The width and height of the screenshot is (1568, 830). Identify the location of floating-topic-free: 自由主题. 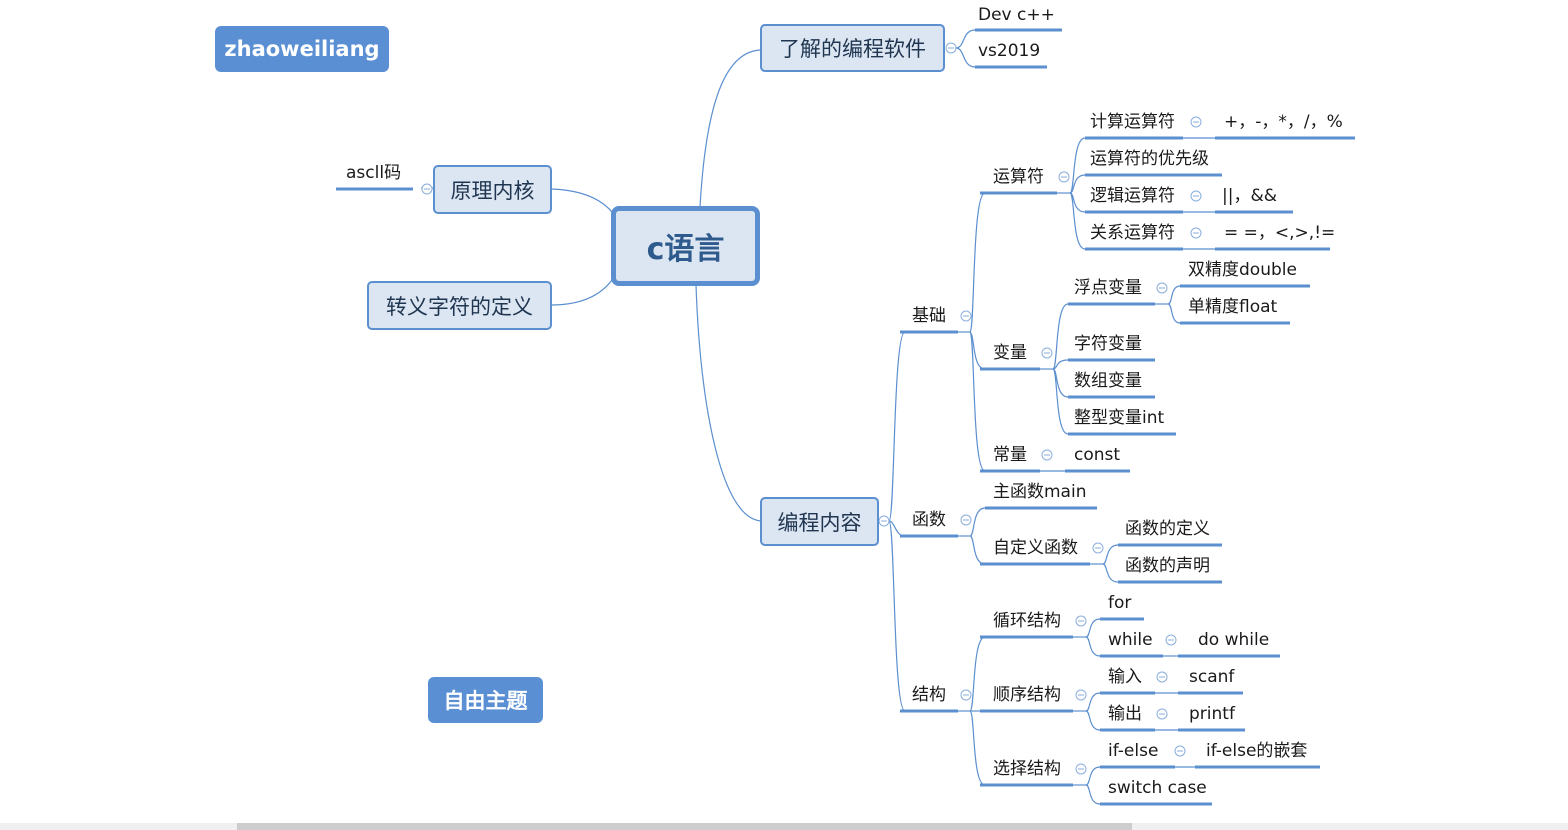
(485, 700).